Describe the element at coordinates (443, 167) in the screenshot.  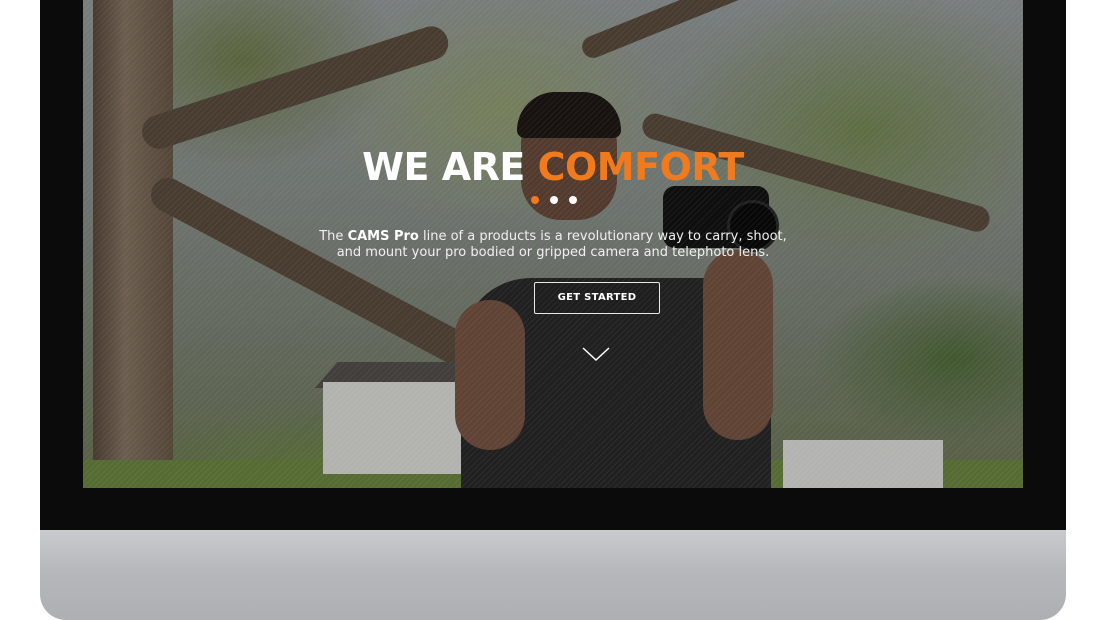
I see `headline-white: WE ARE` at that location.